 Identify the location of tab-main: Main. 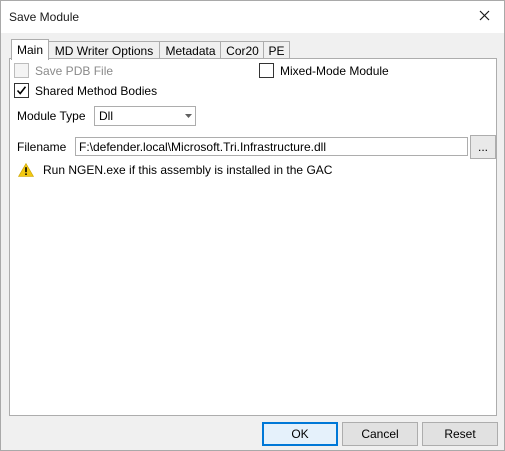
(30, 49).